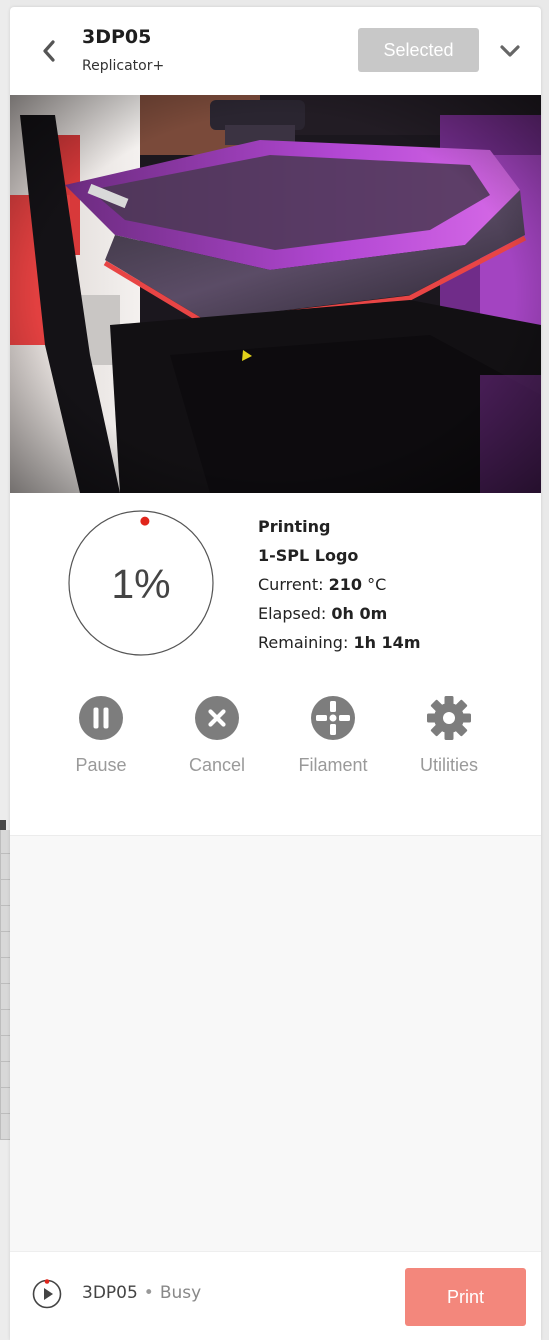  Describe the element at coordinates (47, 1294) in the screenshot. I see `play-status-icon` at that location.